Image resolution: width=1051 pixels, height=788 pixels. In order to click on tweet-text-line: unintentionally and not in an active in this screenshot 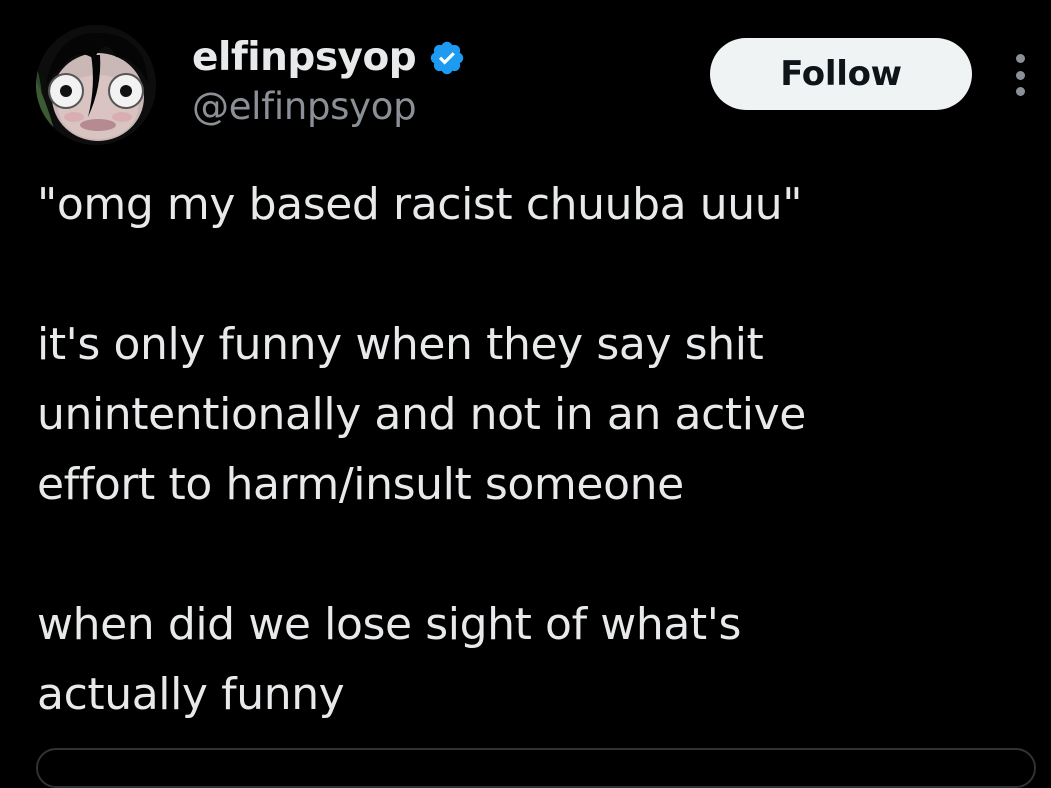, I will do `click(421, 414)`.